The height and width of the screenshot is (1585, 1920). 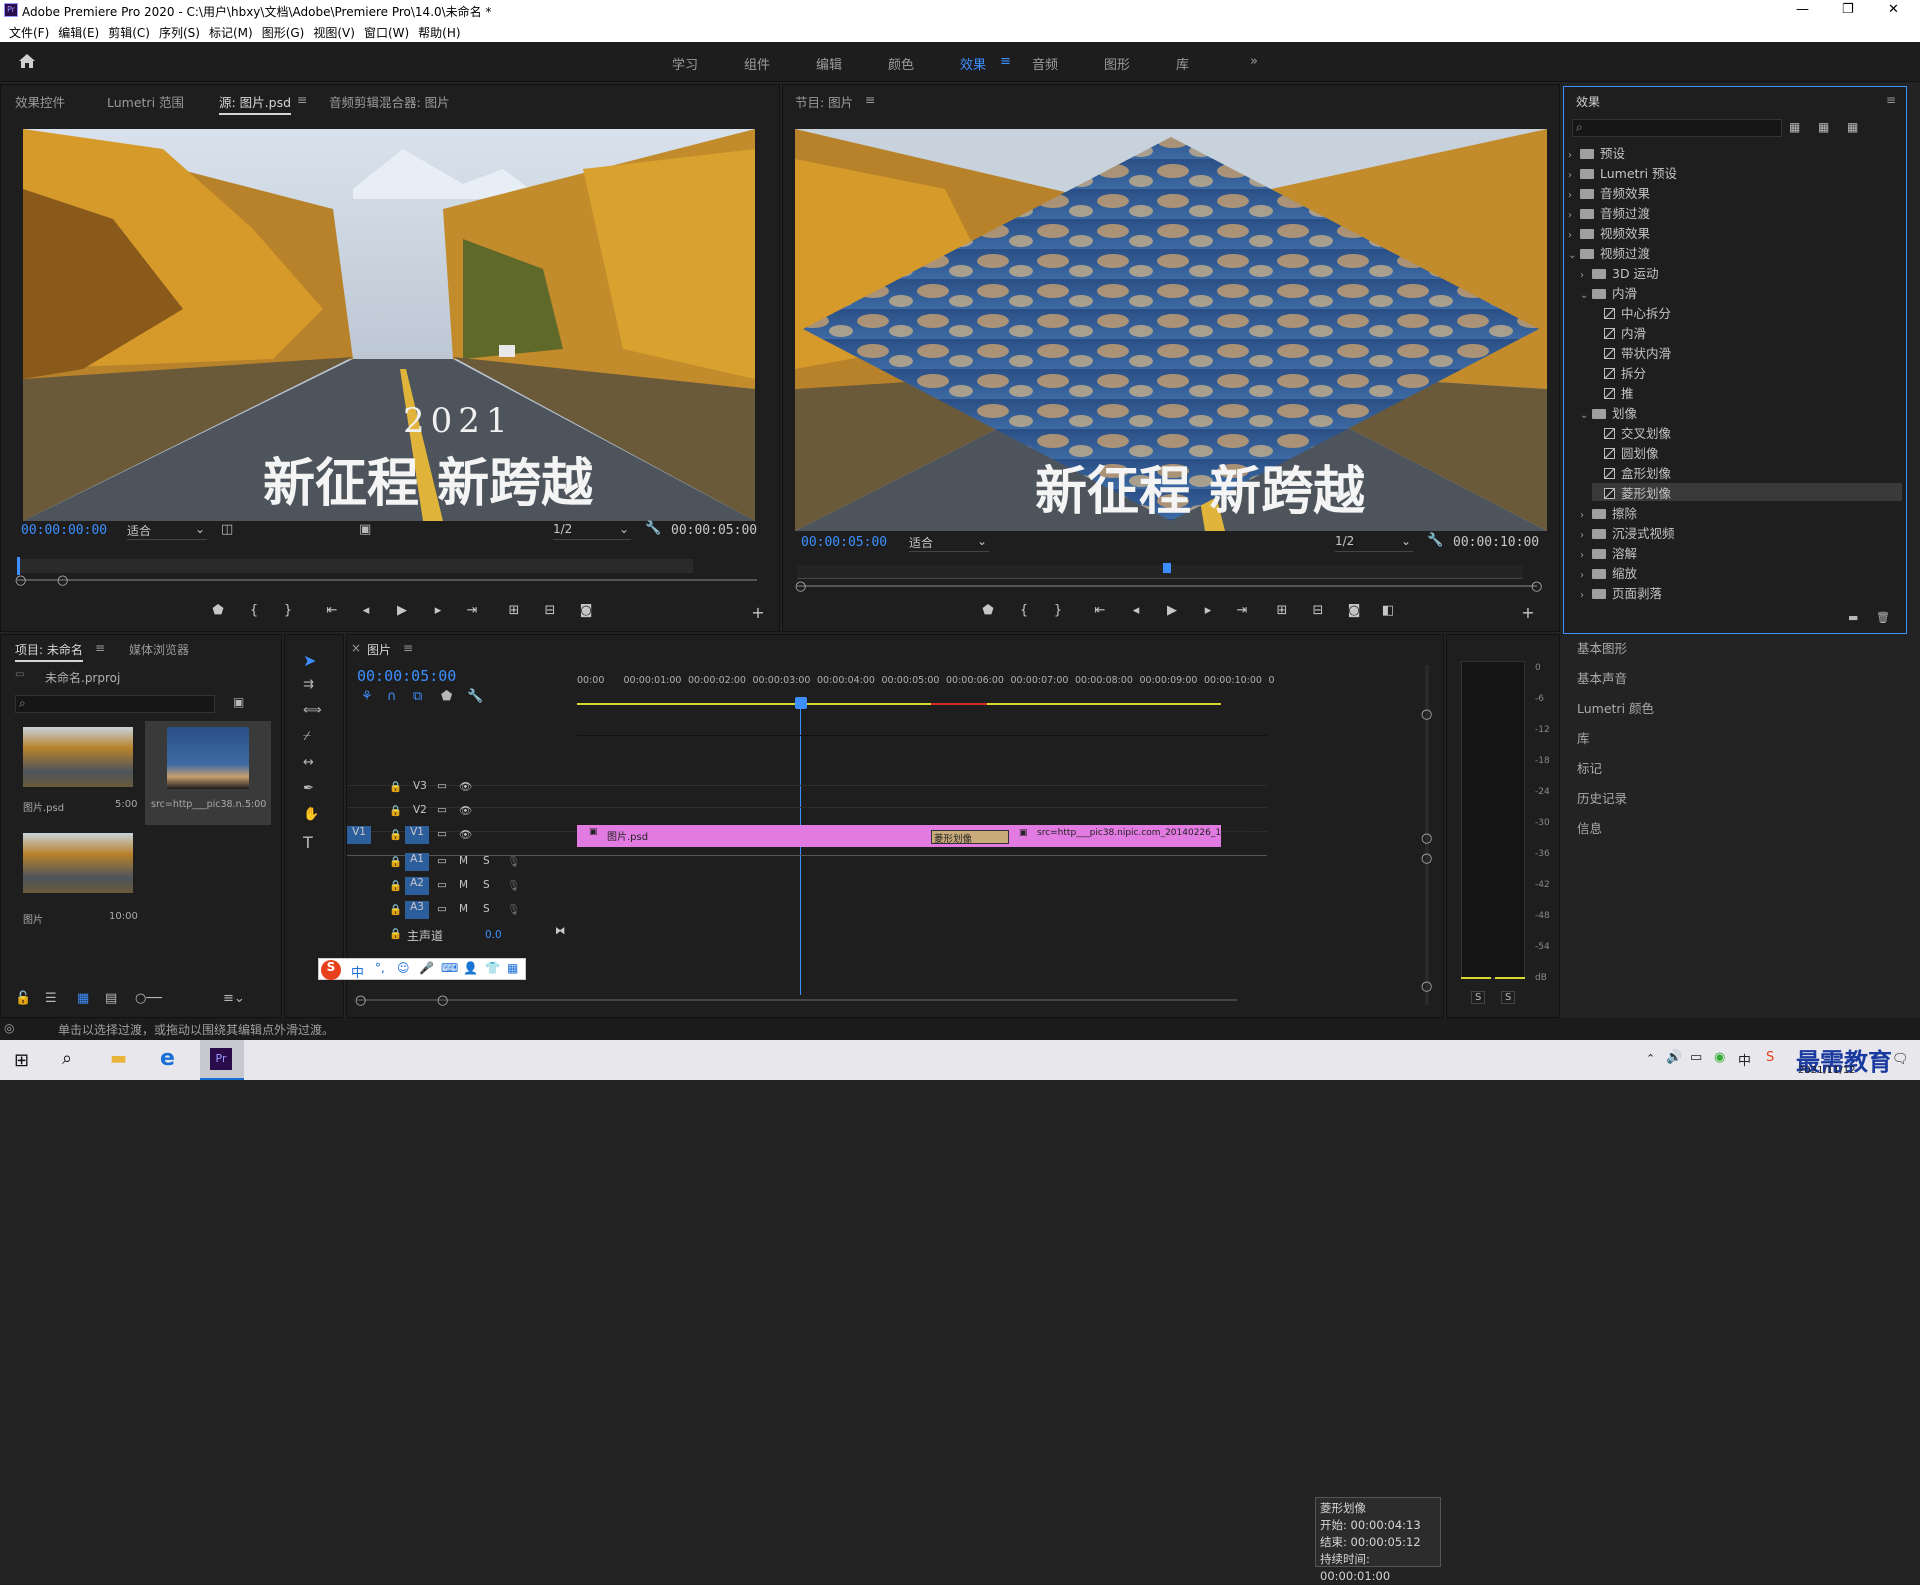 I want to click on hand-tool-icon: ✋, so click(x=311, y=814).